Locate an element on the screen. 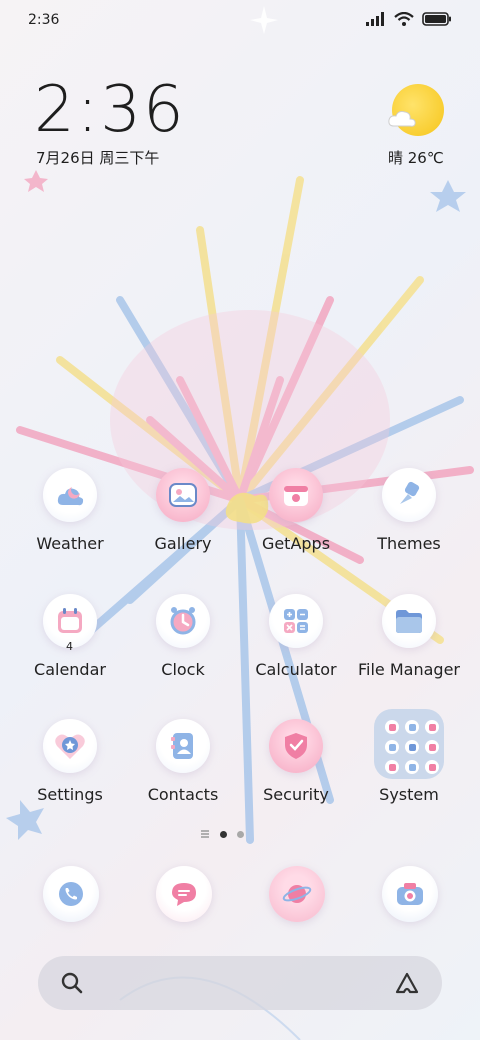  battery-icon is located at coordinates (436, 19).